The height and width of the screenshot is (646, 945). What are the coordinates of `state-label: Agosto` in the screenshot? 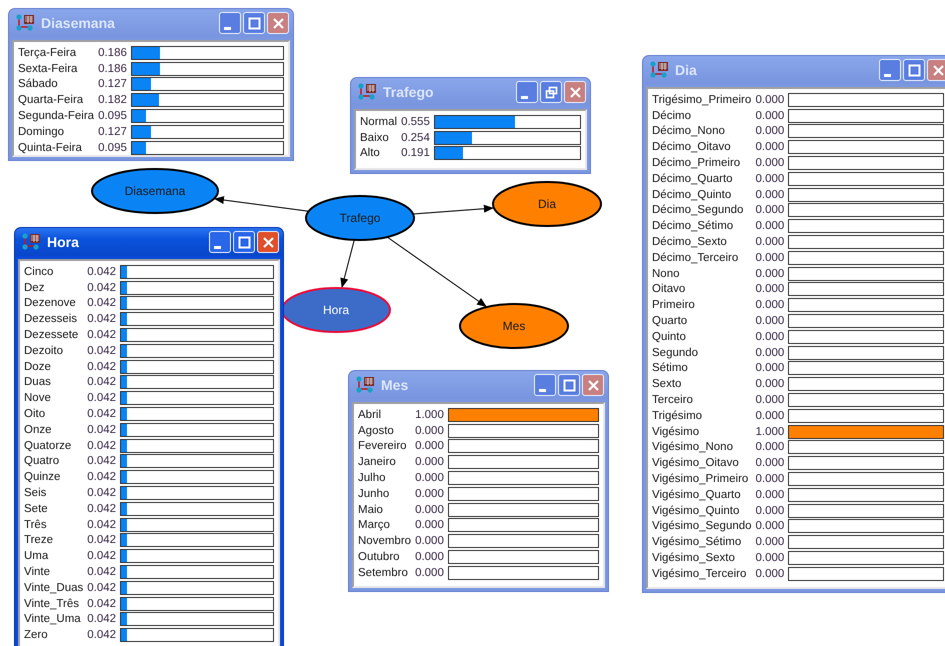 It's located at (376, 431).